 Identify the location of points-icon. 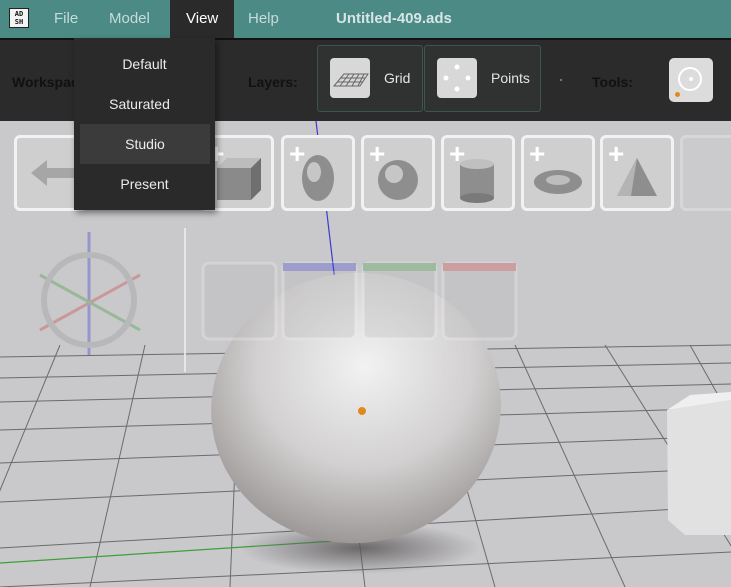
(457, 78).